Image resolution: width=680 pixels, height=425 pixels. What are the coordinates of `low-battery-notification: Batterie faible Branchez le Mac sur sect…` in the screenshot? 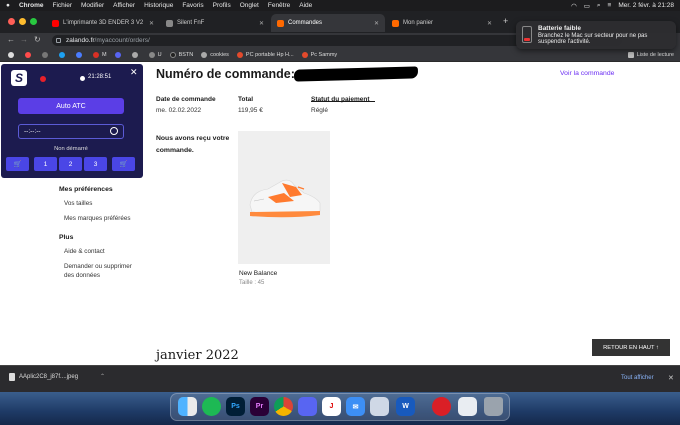 It's located at (596, 35).